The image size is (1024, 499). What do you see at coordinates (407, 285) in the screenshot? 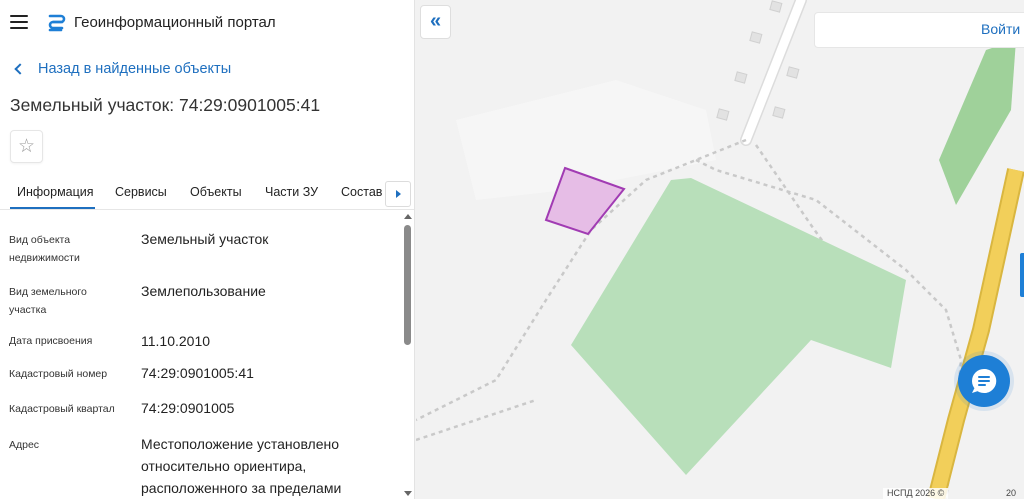
I see `scrollbar-thumb` at bounding box center [407, 285].